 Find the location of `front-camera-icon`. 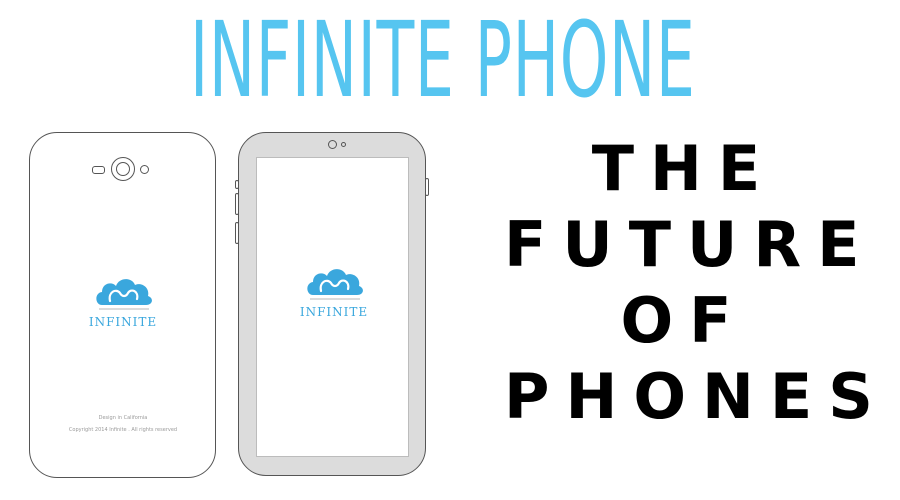

front-camera-icon is located at coordinates (332, 144).